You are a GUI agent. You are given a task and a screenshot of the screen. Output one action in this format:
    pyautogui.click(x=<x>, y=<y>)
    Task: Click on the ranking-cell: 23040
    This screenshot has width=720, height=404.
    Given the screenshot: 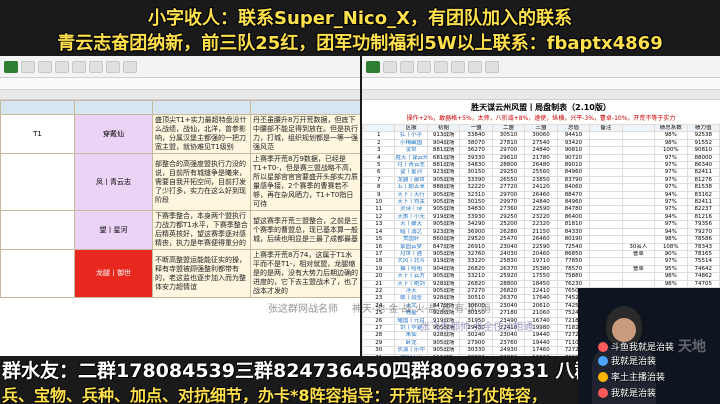 What is the action you would take?
    pyautogui.click(x=508, y=306)
    